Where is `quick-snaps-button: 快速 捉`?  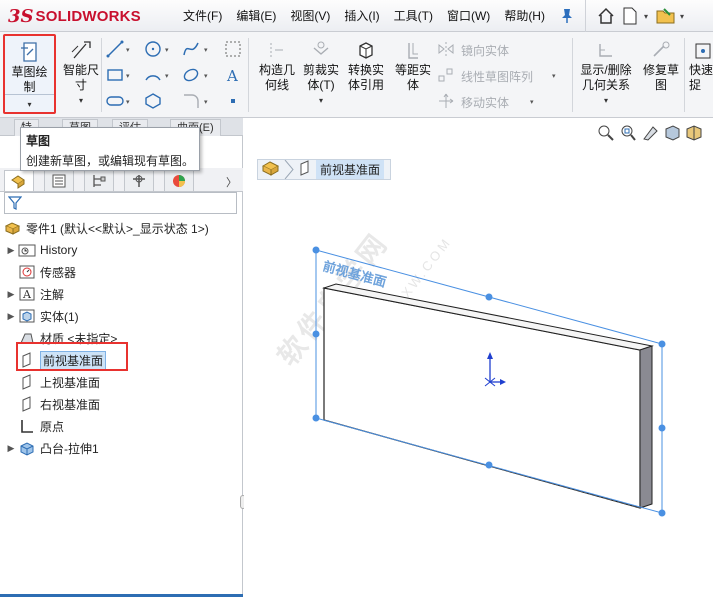 quick-snaps-button: 快速 捉 is located at coordinates (701, 74).